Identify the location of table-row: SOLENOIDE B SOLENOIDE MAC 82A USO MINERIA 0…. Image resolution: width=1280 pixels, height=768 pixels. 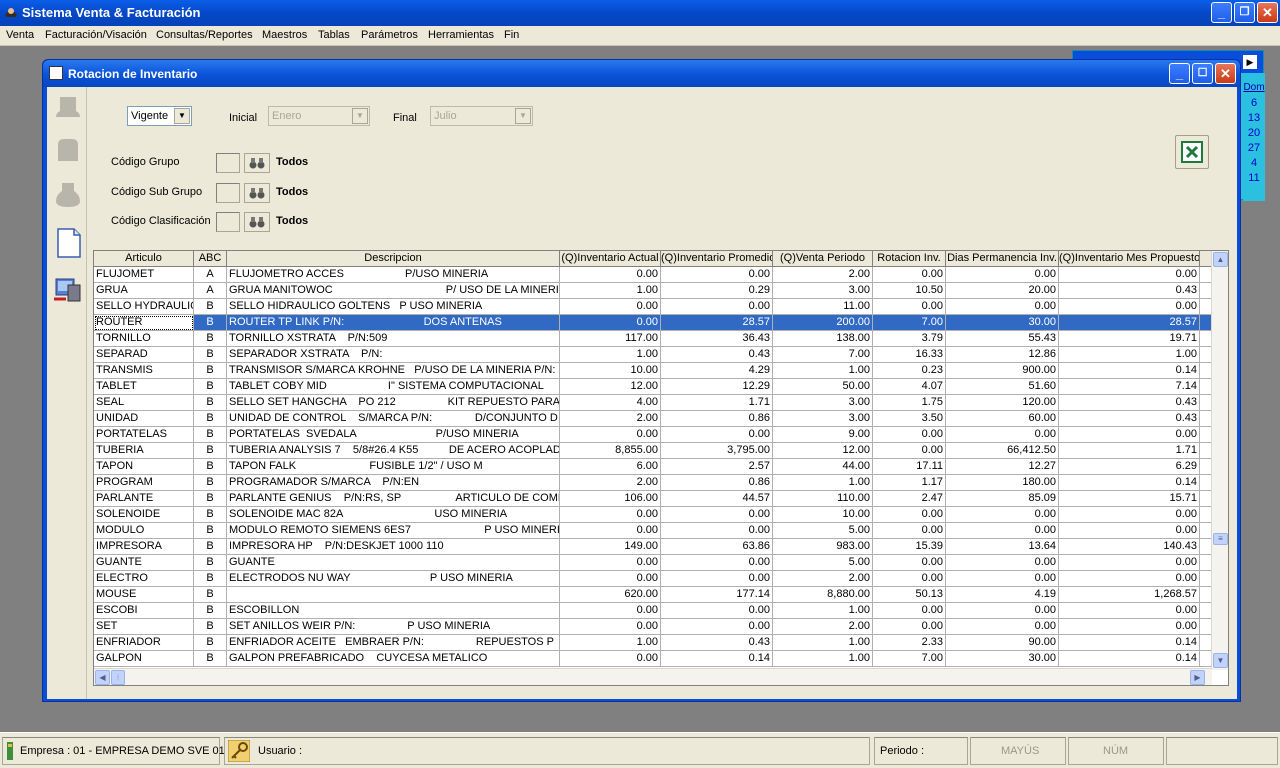
(653, 515).